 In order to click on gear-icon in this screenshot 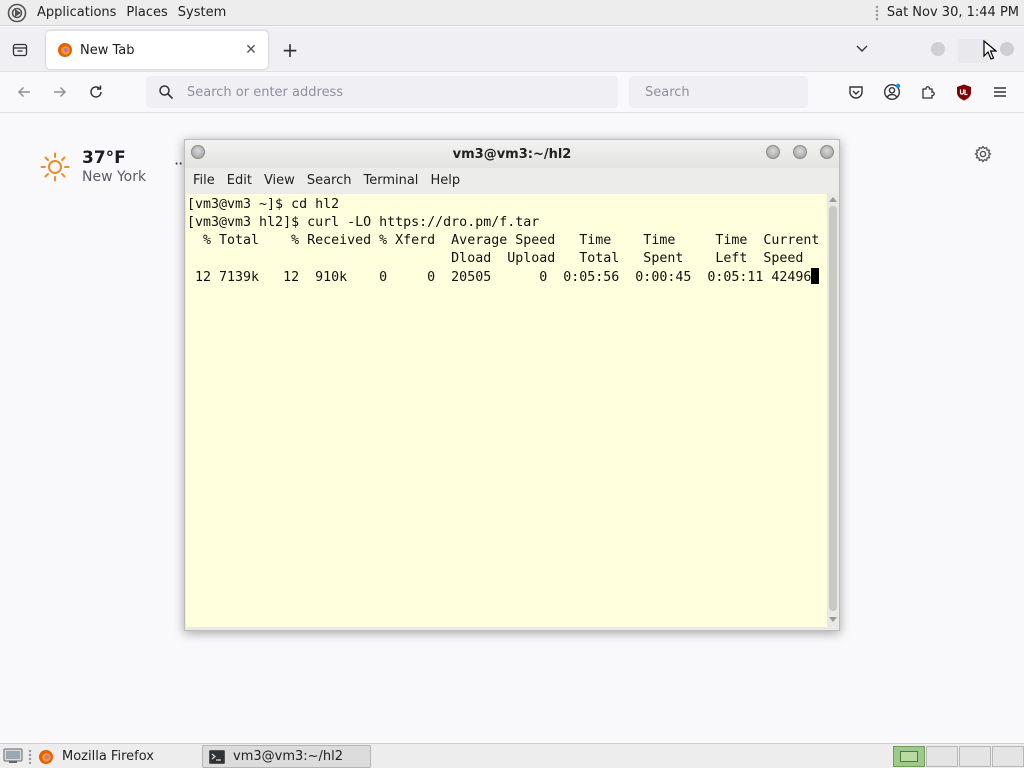, I will do `click(983, 154)`.